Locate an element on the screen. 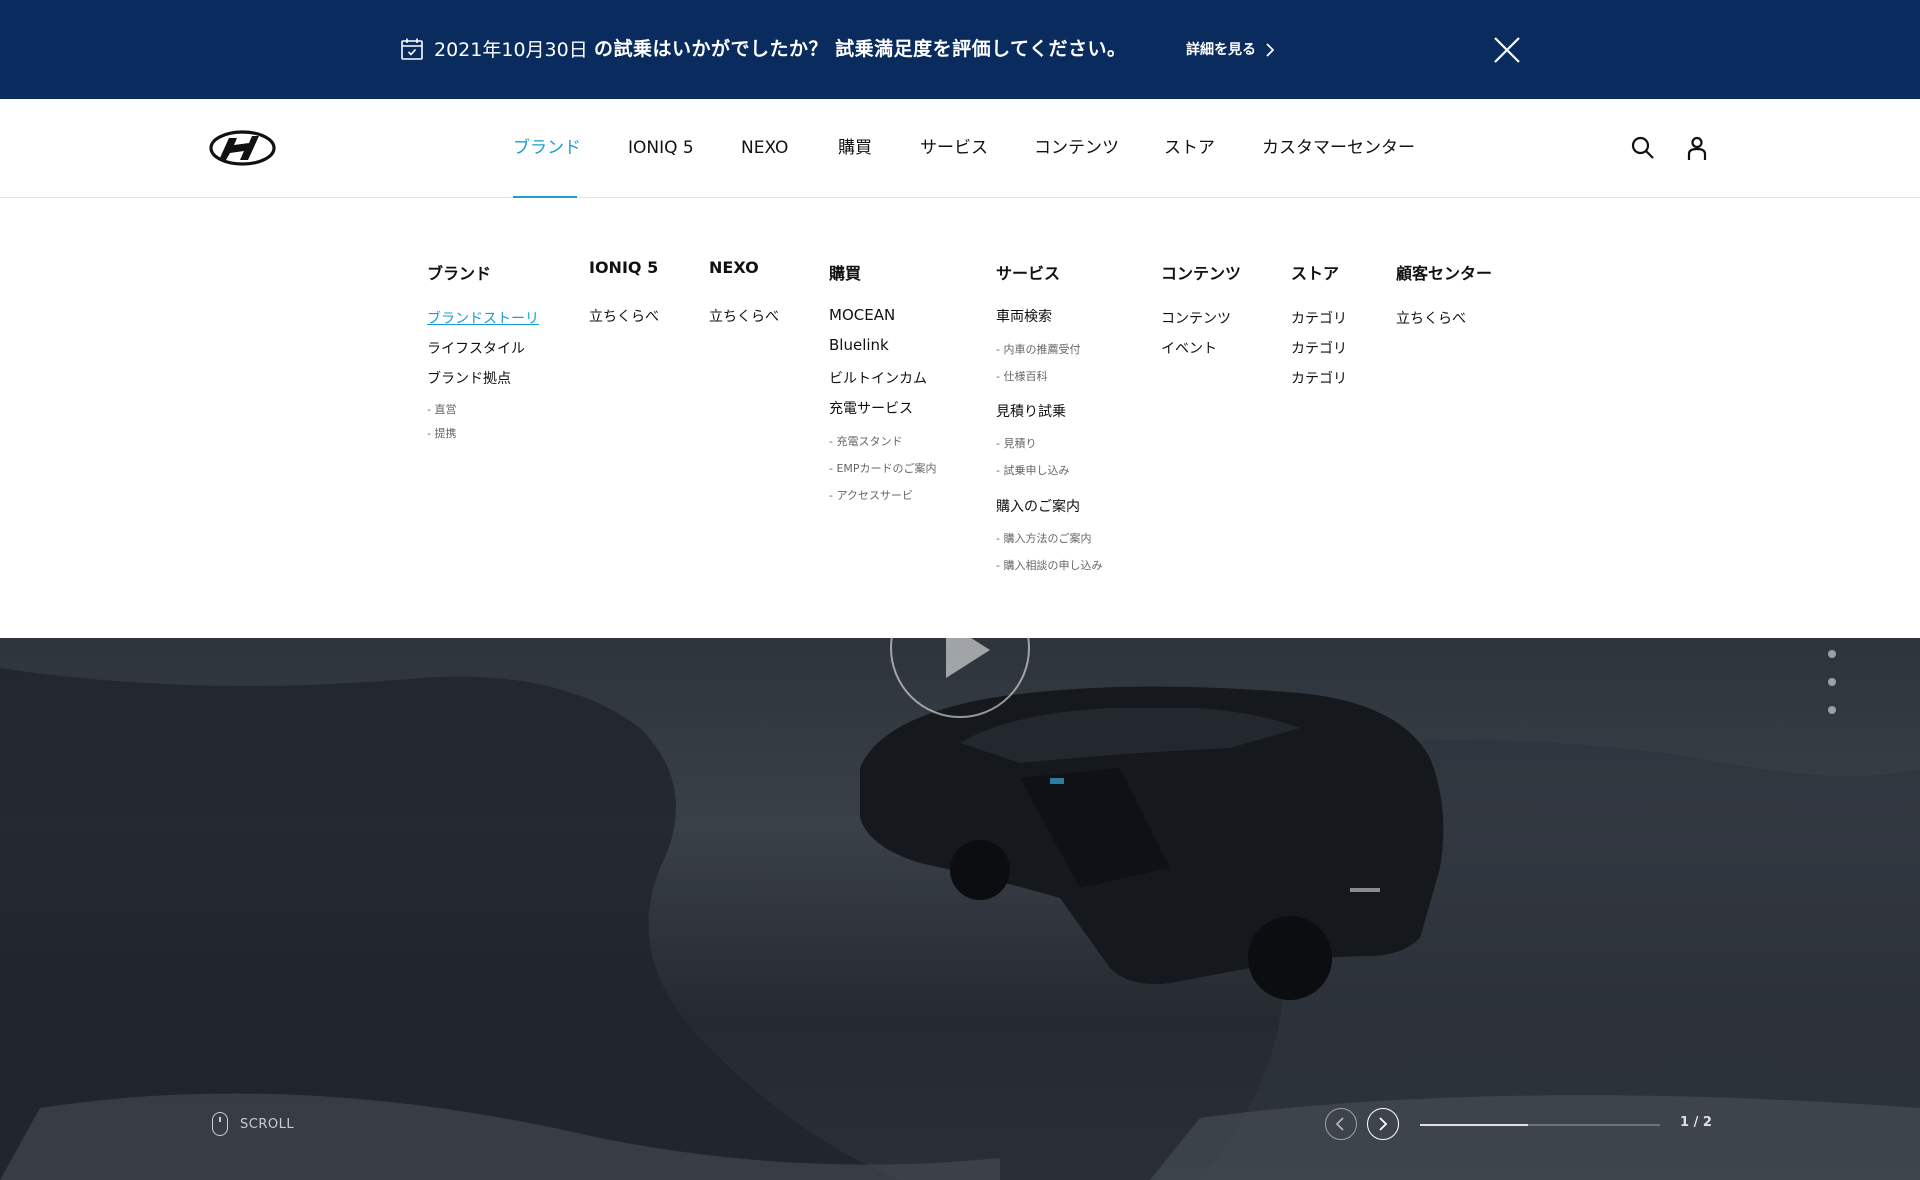 This screenshot has height=1180, width=1920. banner-message: の試乗はいかがでしたか？ 試乗満足度を評価してください。 is located at coordinates (860, 49).